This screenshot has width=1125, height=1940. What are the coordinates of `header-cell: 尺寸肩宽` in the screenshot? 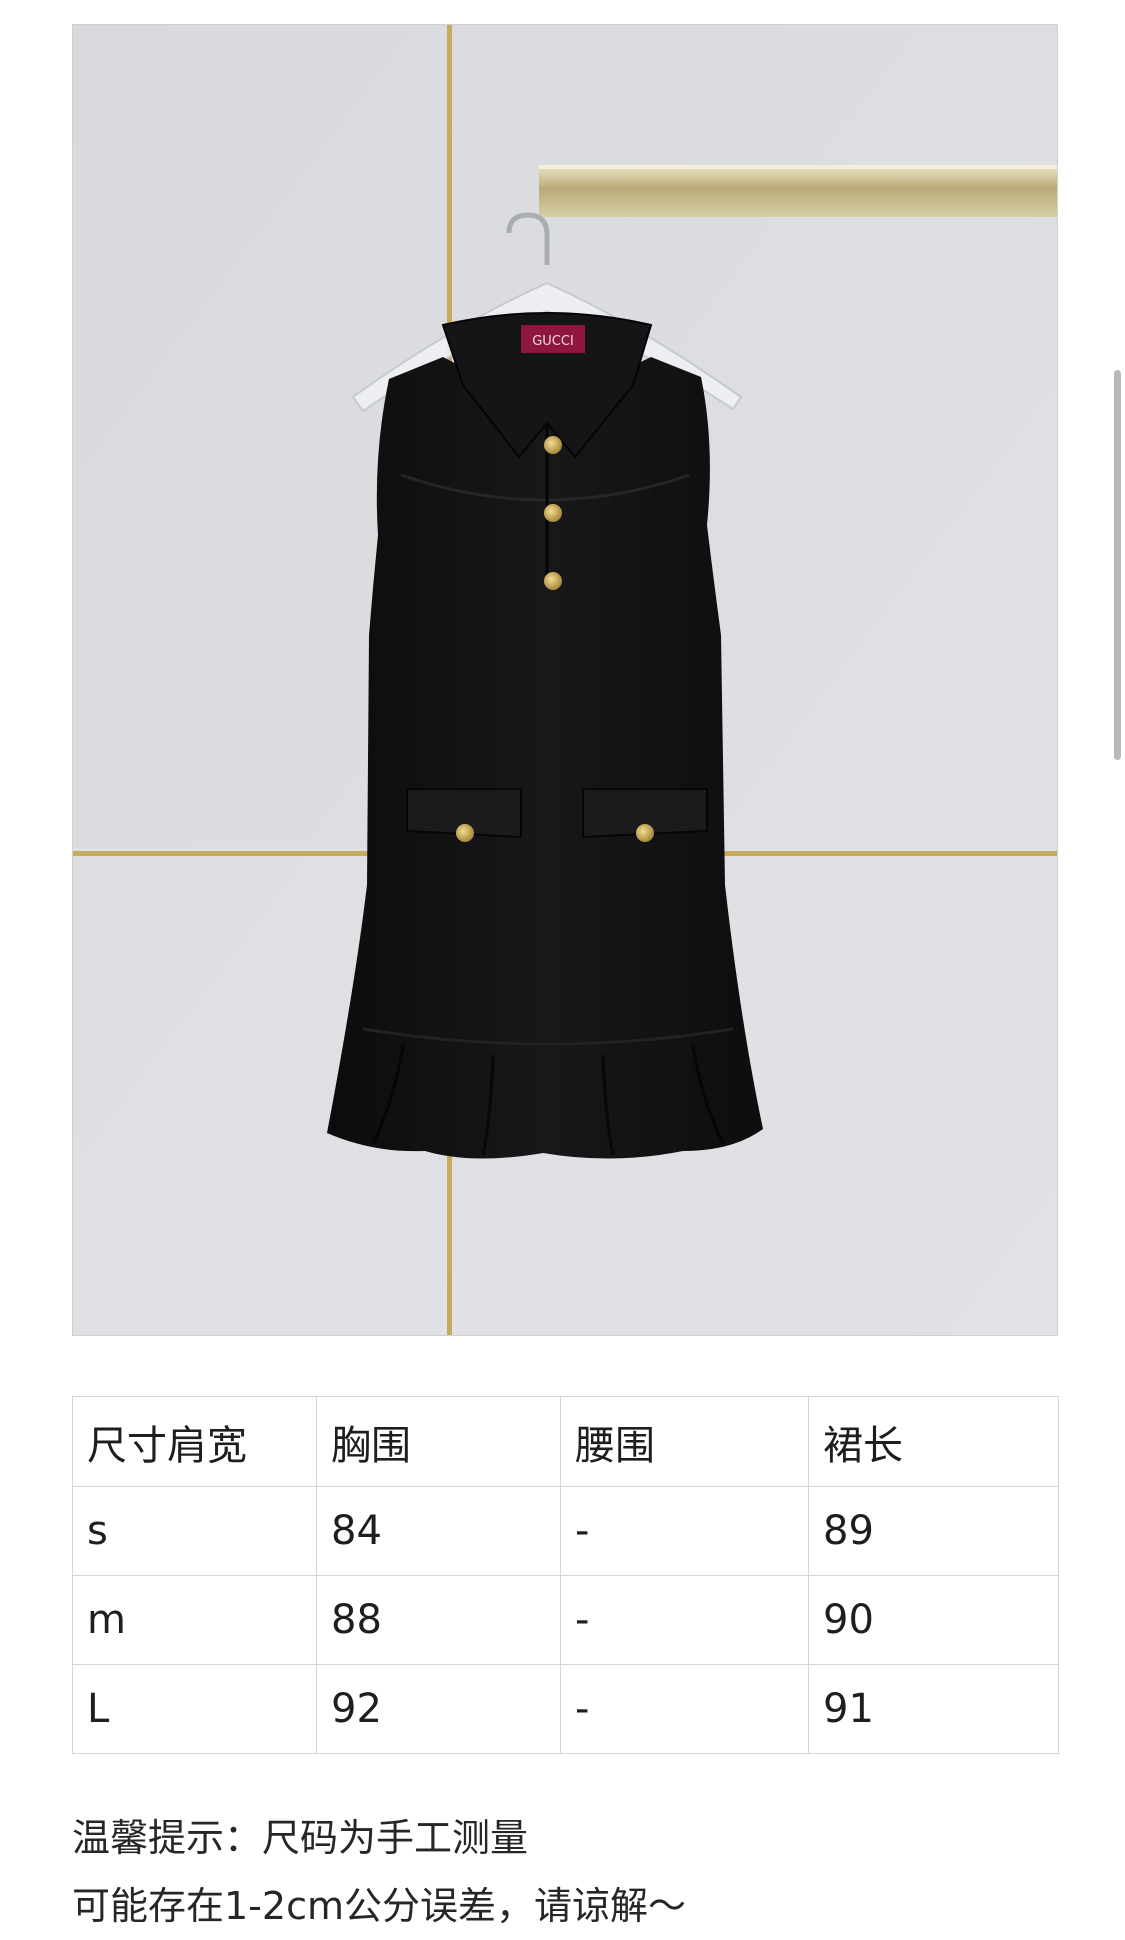 It's located at (194, 1441).